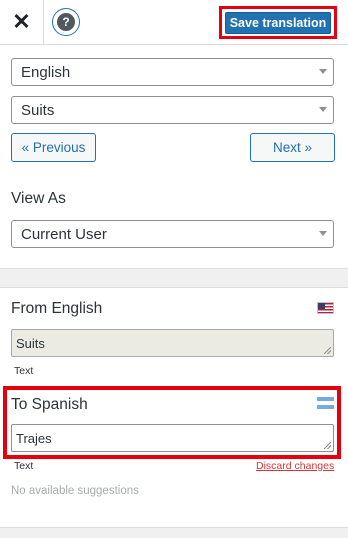 Image resolution: width=348 pixels, height=538 pixels. What do you see at coordinates (172, 438) in the screenshot?
I see `translation-input: Trajes` at bounding box center [172, 438].